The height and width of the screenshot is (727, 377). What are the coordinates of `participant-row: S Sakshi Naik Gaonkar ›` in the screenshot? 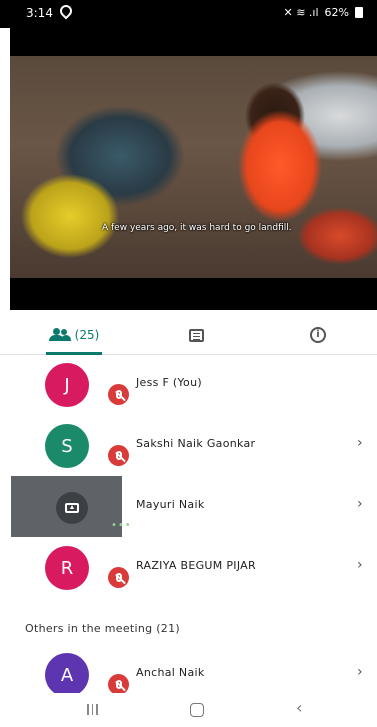 It's located at (188, 445).